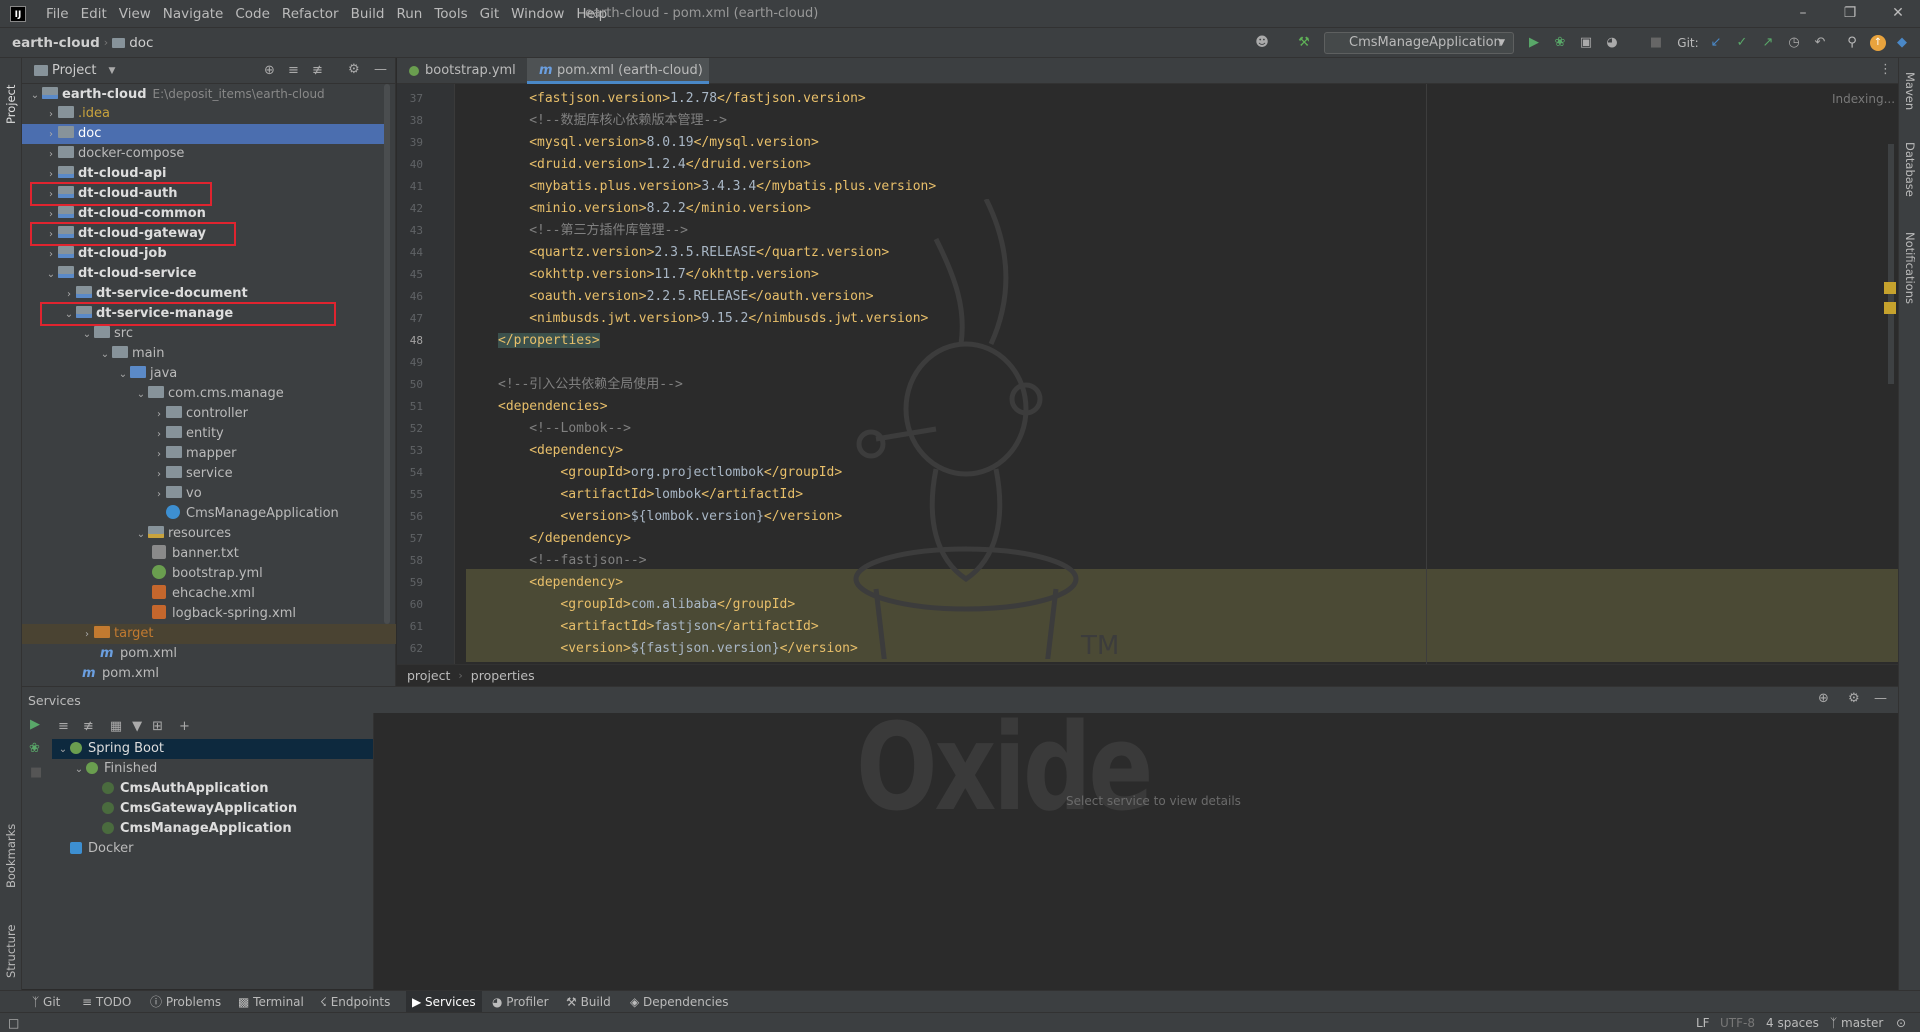  I want to click on tree-item-service: › service, so click(203, 474).